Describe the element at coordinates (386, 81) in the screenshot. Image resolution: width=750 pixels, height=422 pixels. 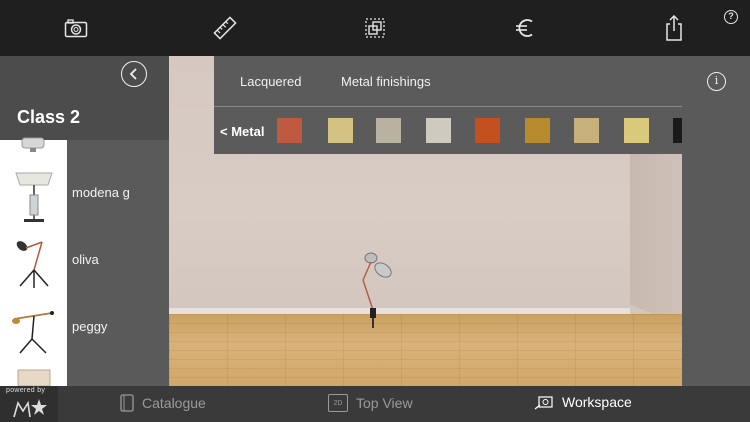
I see `tab-metal-finishings: Metal finishings` at that location.